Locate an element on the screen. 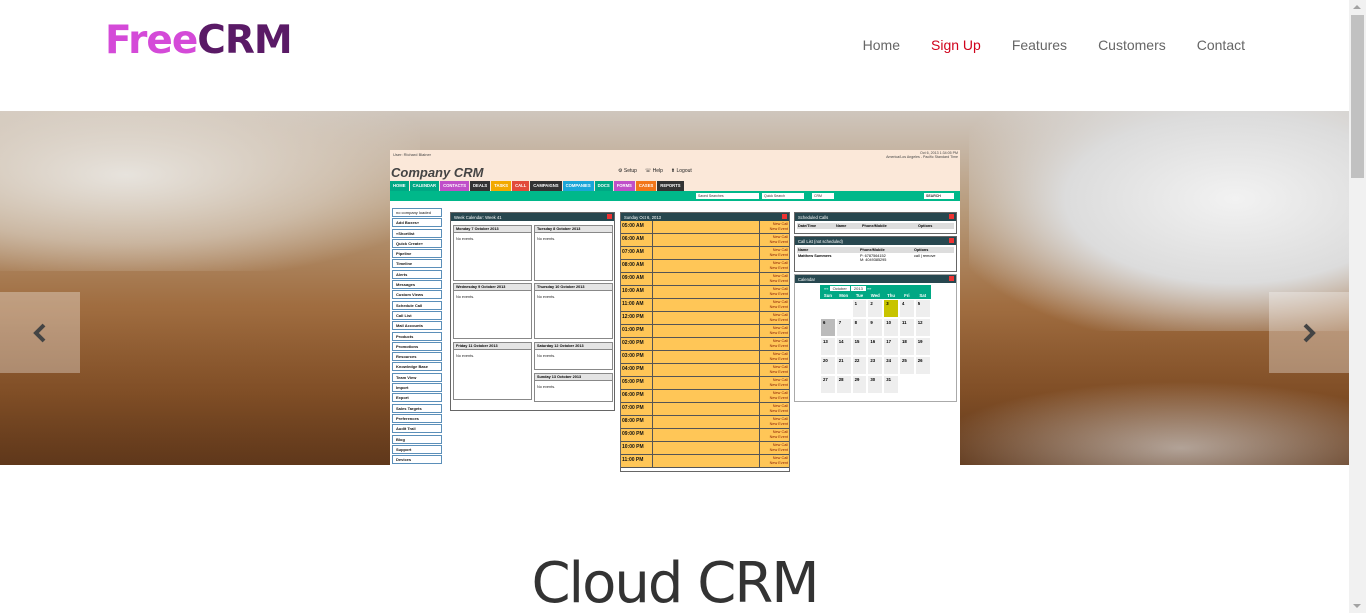 This screenshot has height=613, width=1366. calendar-day: 28 is located at coordinates (843, 384).